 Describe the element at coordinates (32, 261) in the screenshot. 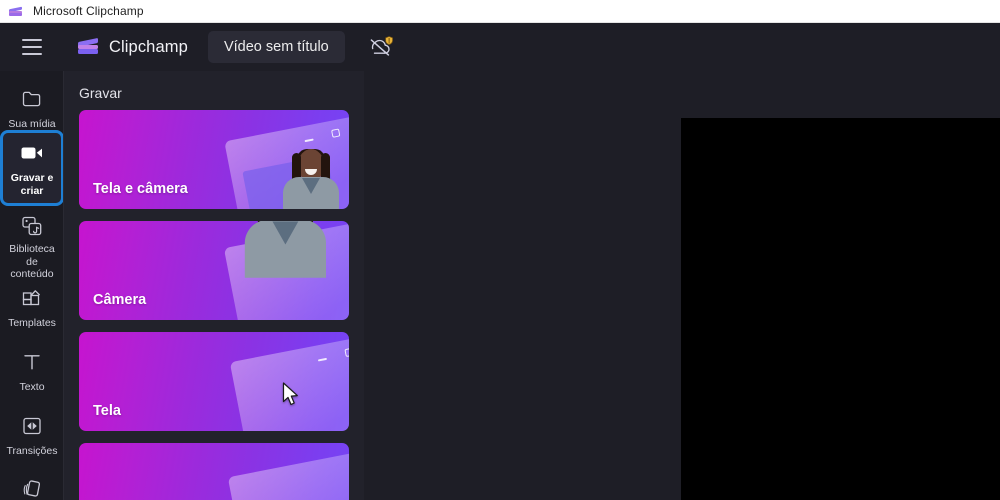

I see `sidebar-item-label: Biblioteca de conteúdo` at that location.